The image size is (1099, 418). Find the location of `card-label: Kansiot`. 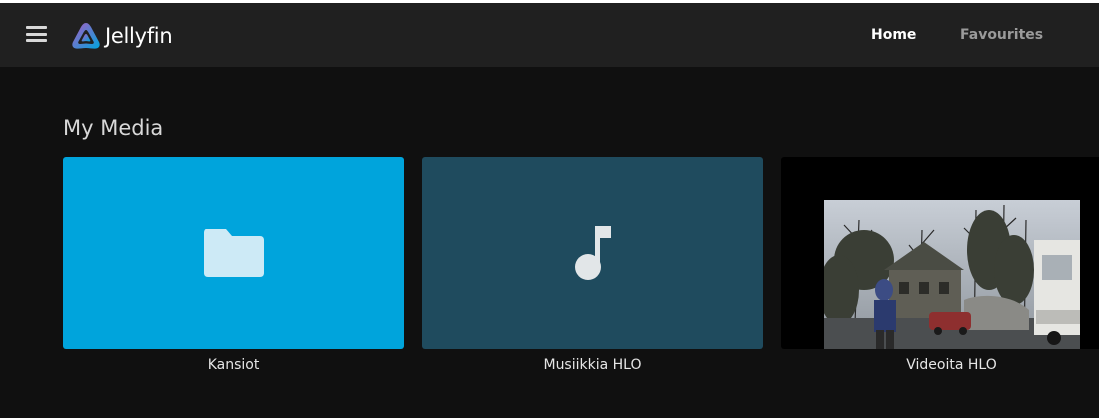

card-label: Kansiot is located at coordinates (233, 365).